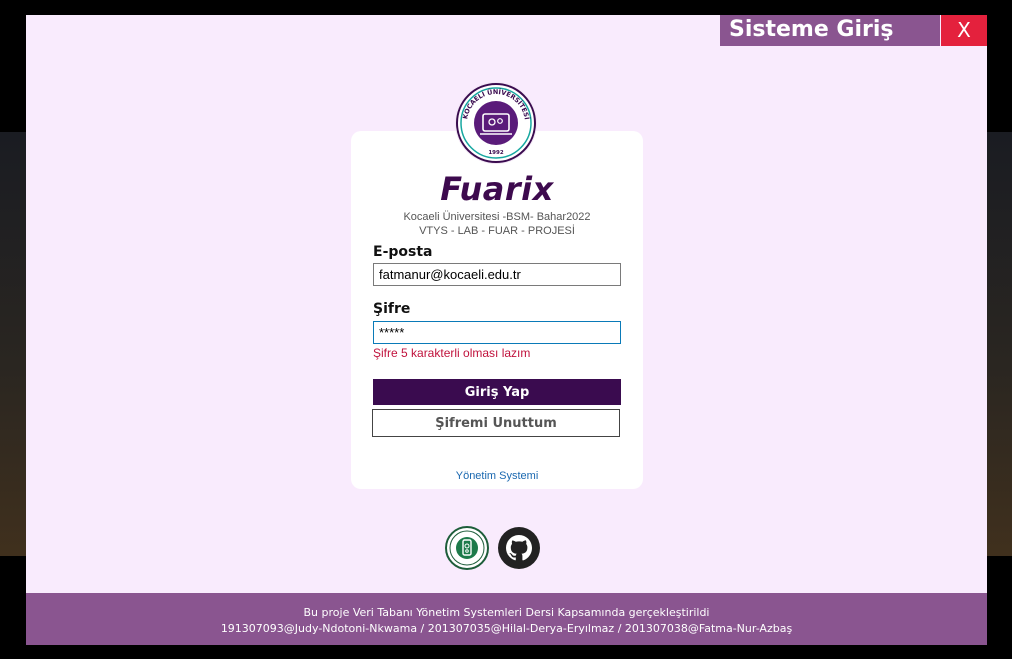 The height and width of the screenshot is (659, 1012). Describe the element at coordinates (452, 353) in the screenshot. I see `password-error-message: Şifre 5 karakterli olması lazım` at that location.